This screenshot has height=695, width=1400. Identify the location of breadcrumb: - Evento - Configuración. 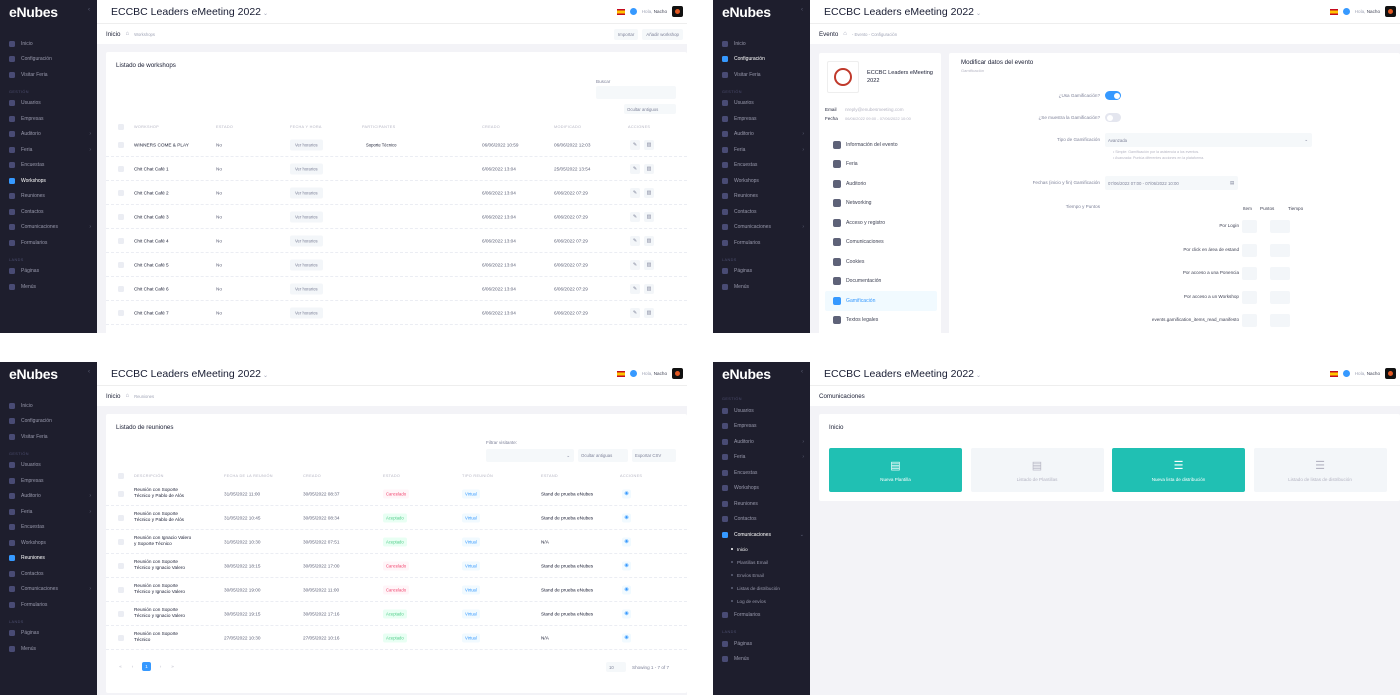
(874, 34).